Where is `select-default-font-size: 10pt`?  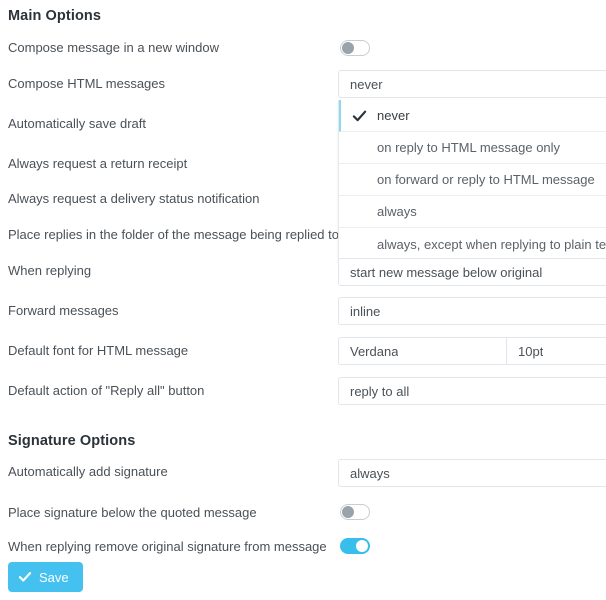
select-default-font-size: 10pt is located at coordinates (556, 351).